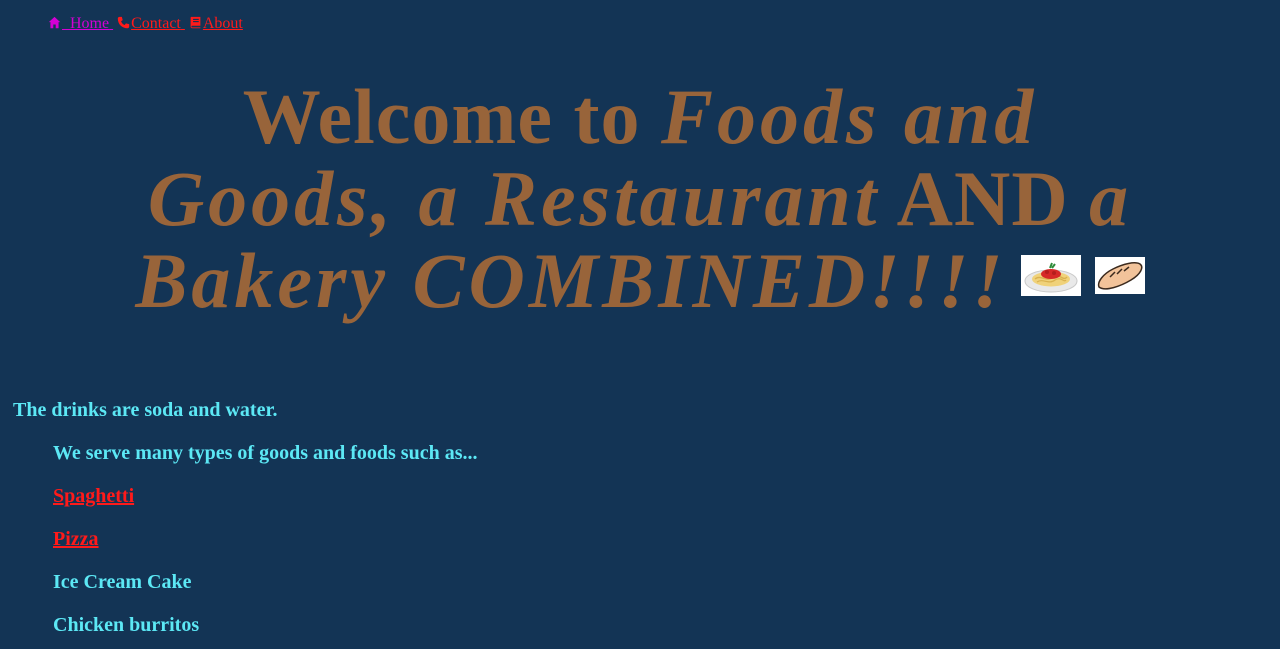  Describe the element at coordinates (1119, 275) in the screenshot. I see `bread-image` at that location.